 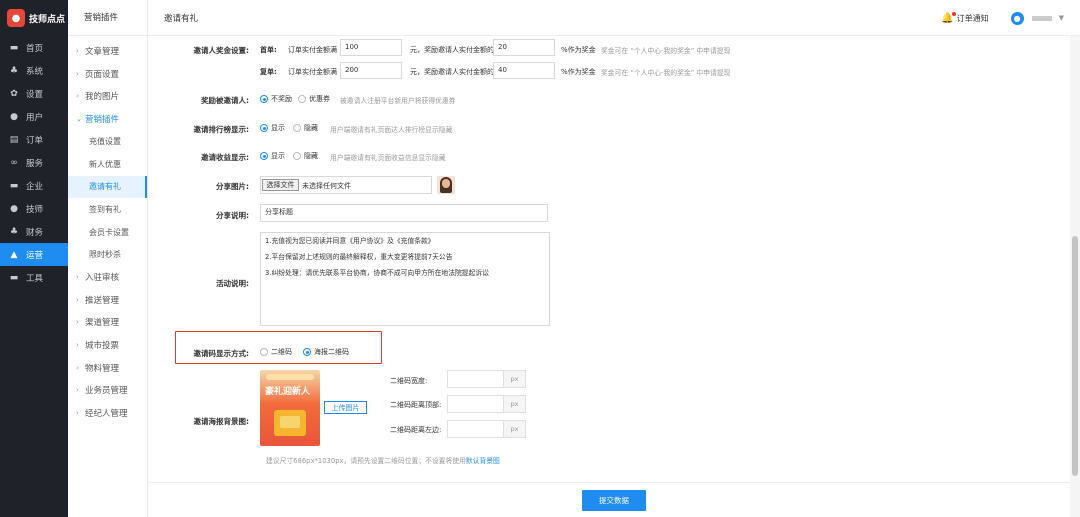 I want to click on secondary-nav-item: › 入驻审核, so click(x=107, y=277).